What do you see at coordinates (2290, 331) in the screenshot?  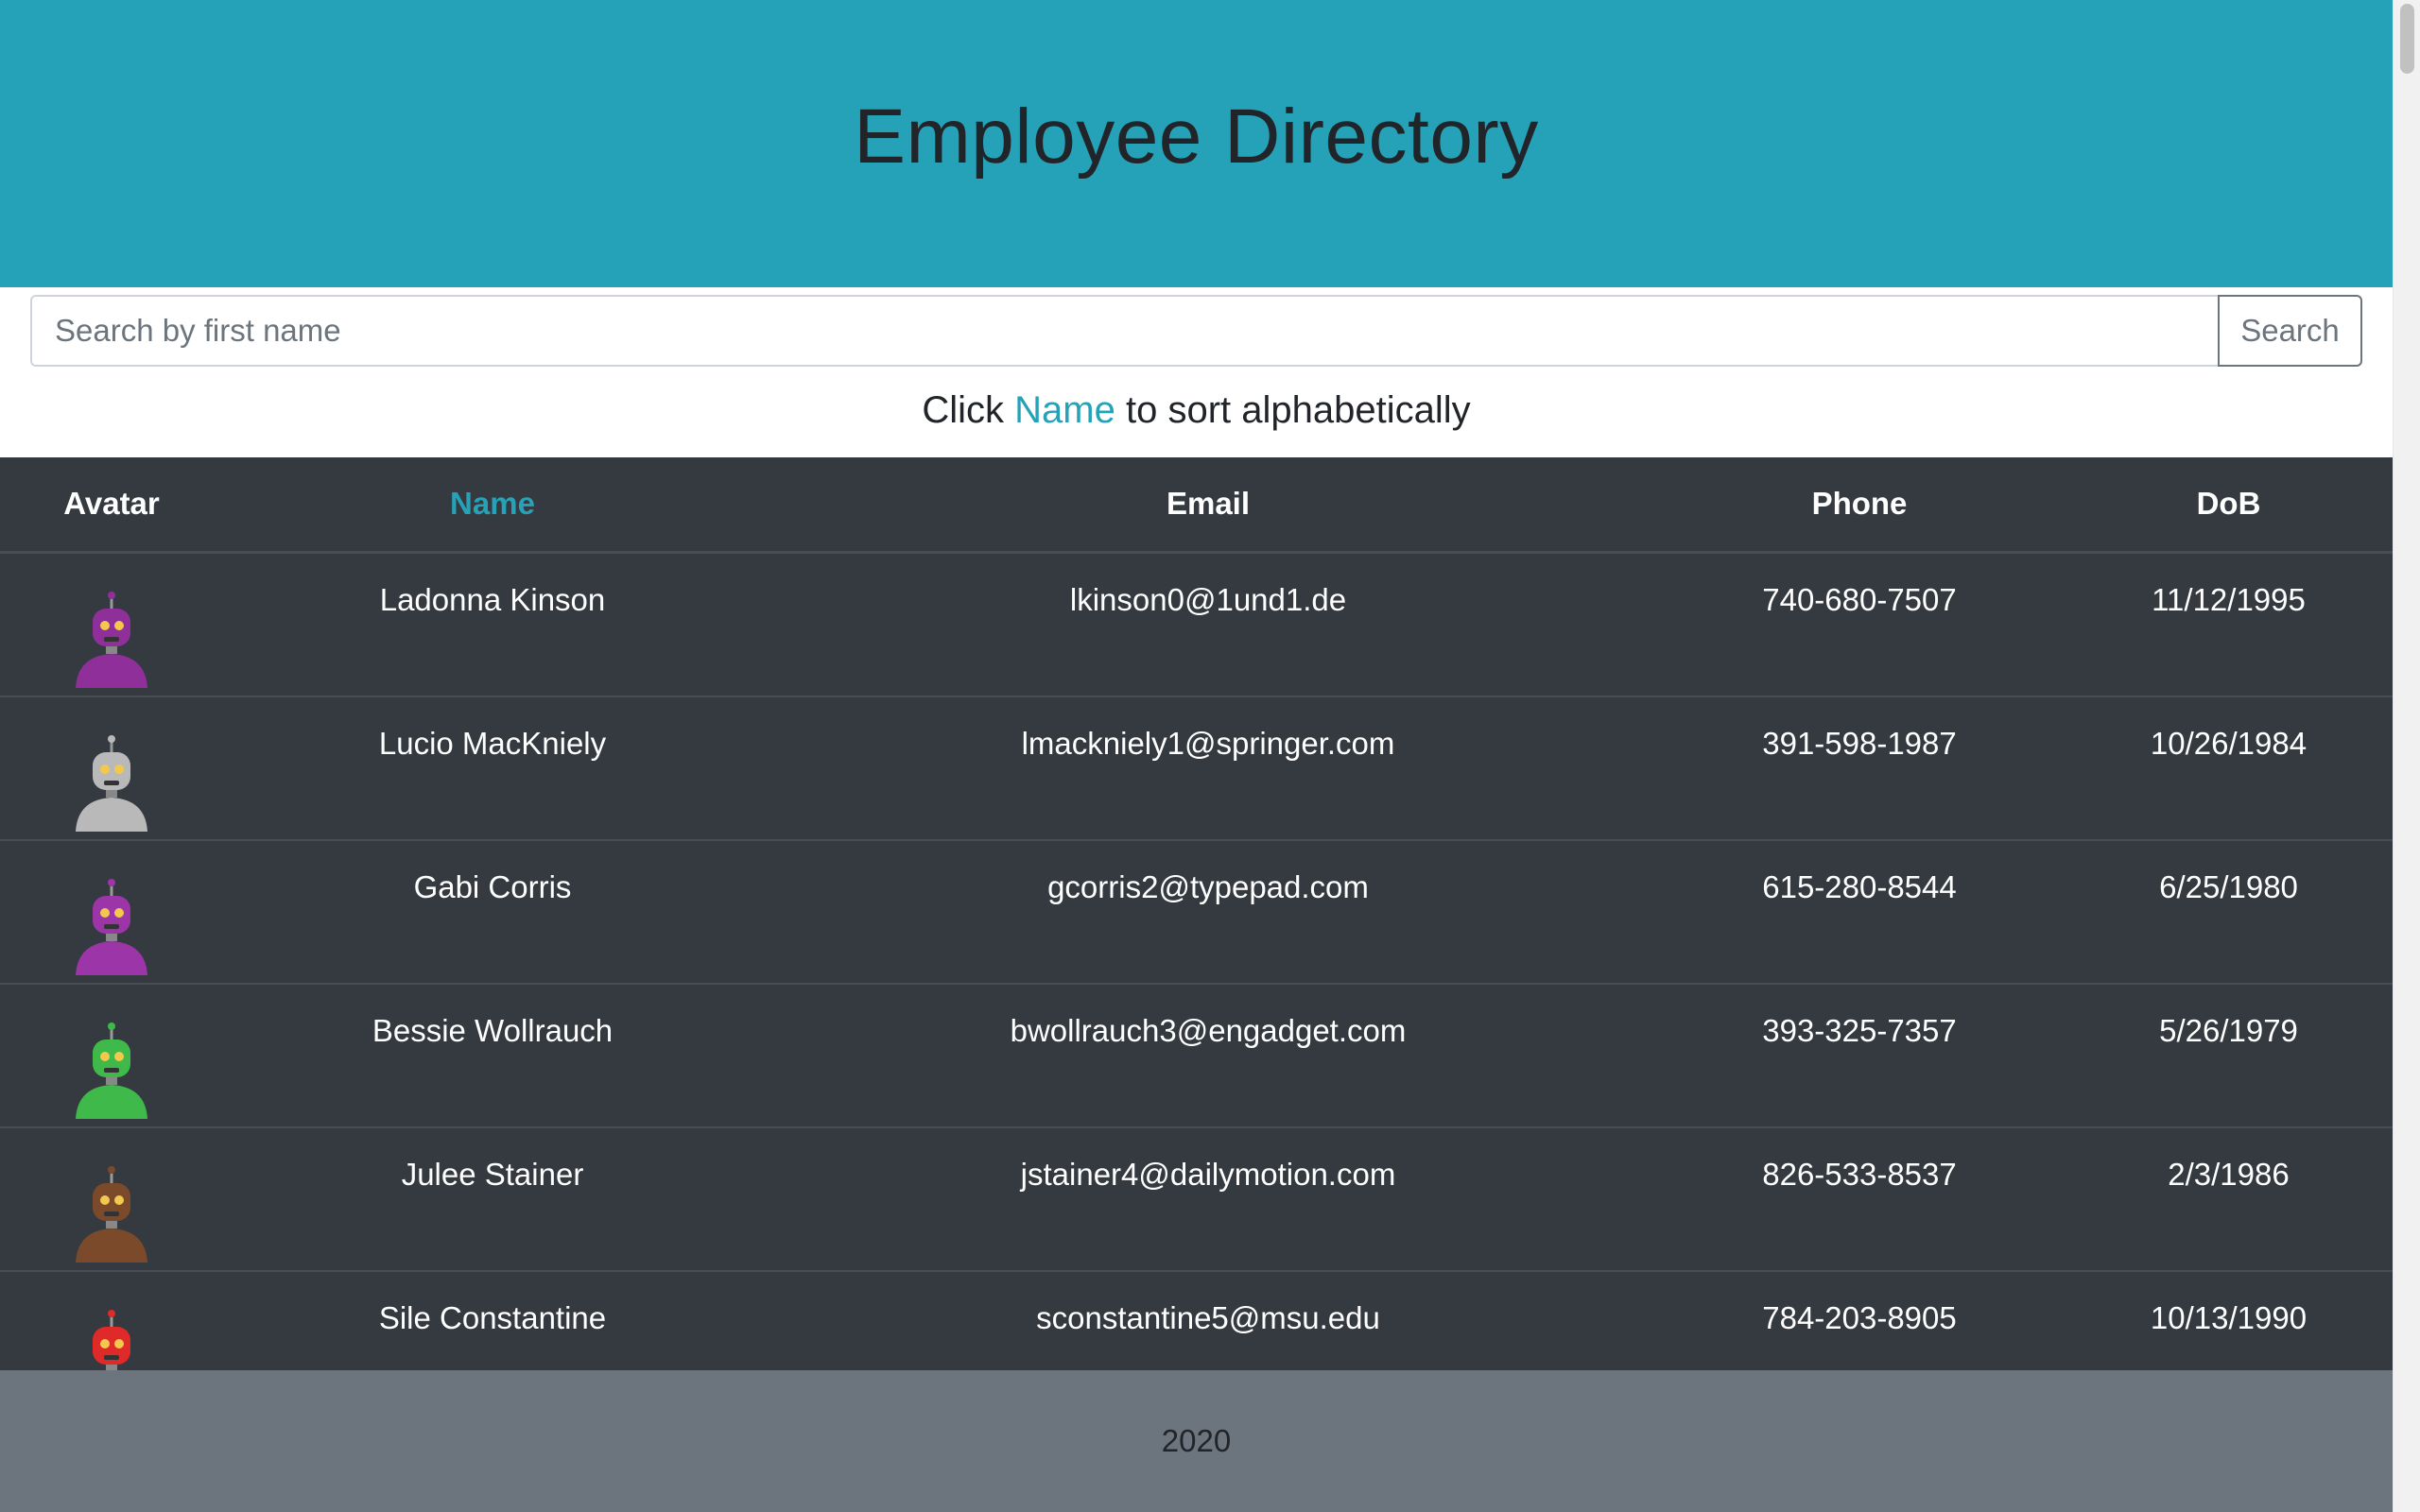 I see `search-button: Search` at bounding box center [2290, 331].